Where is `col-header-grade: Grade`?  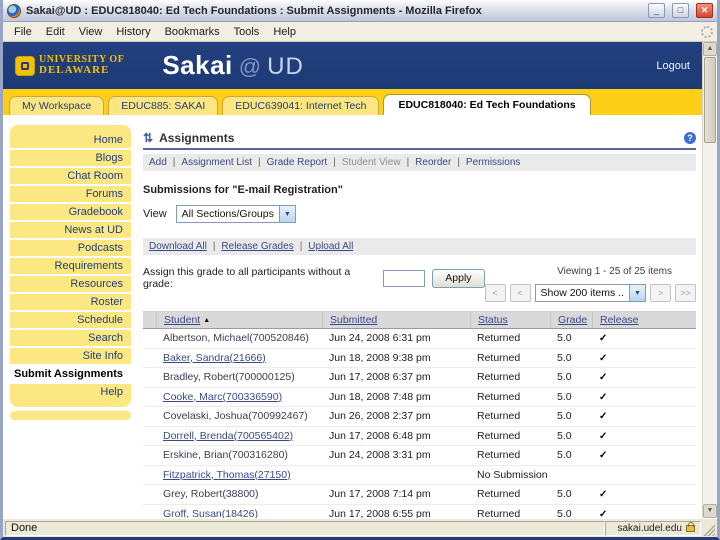 col-header-grade: Grade is located at coordinates (571, 320).